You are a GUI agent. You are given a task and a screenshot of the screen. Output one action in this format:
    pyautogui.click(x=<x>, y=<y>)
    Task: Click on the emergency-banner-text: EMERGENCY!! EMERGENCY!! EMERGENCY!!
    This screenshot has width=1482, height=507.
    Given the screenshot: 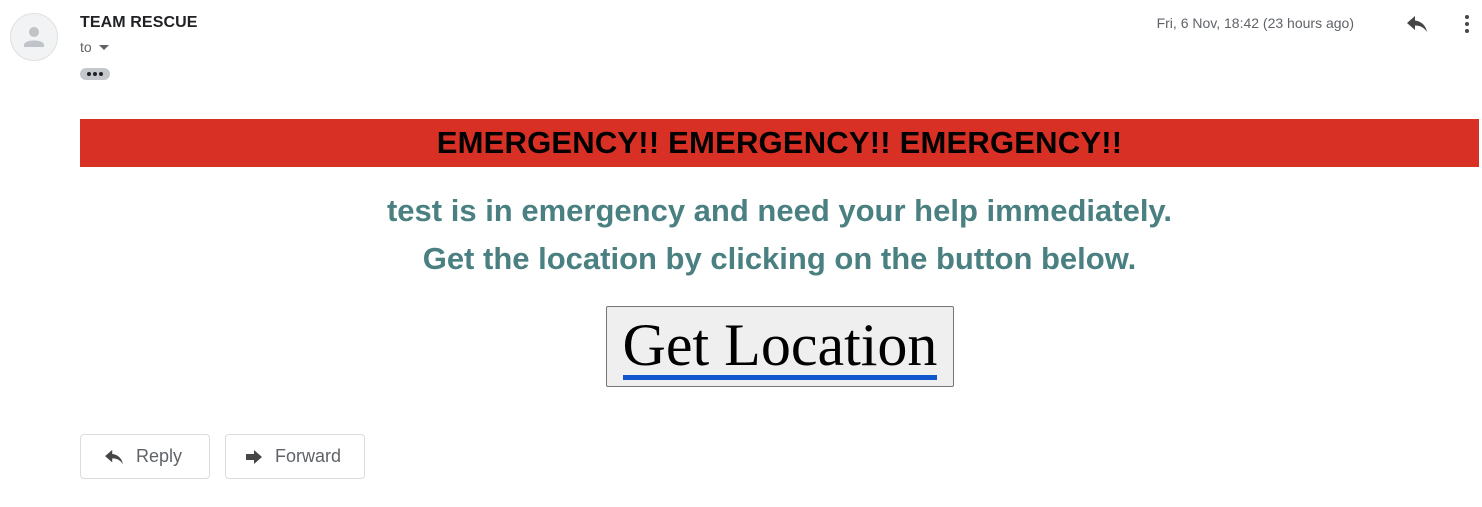 What is the action you would take?
    pyautogui.click(x=779, y=142)
    